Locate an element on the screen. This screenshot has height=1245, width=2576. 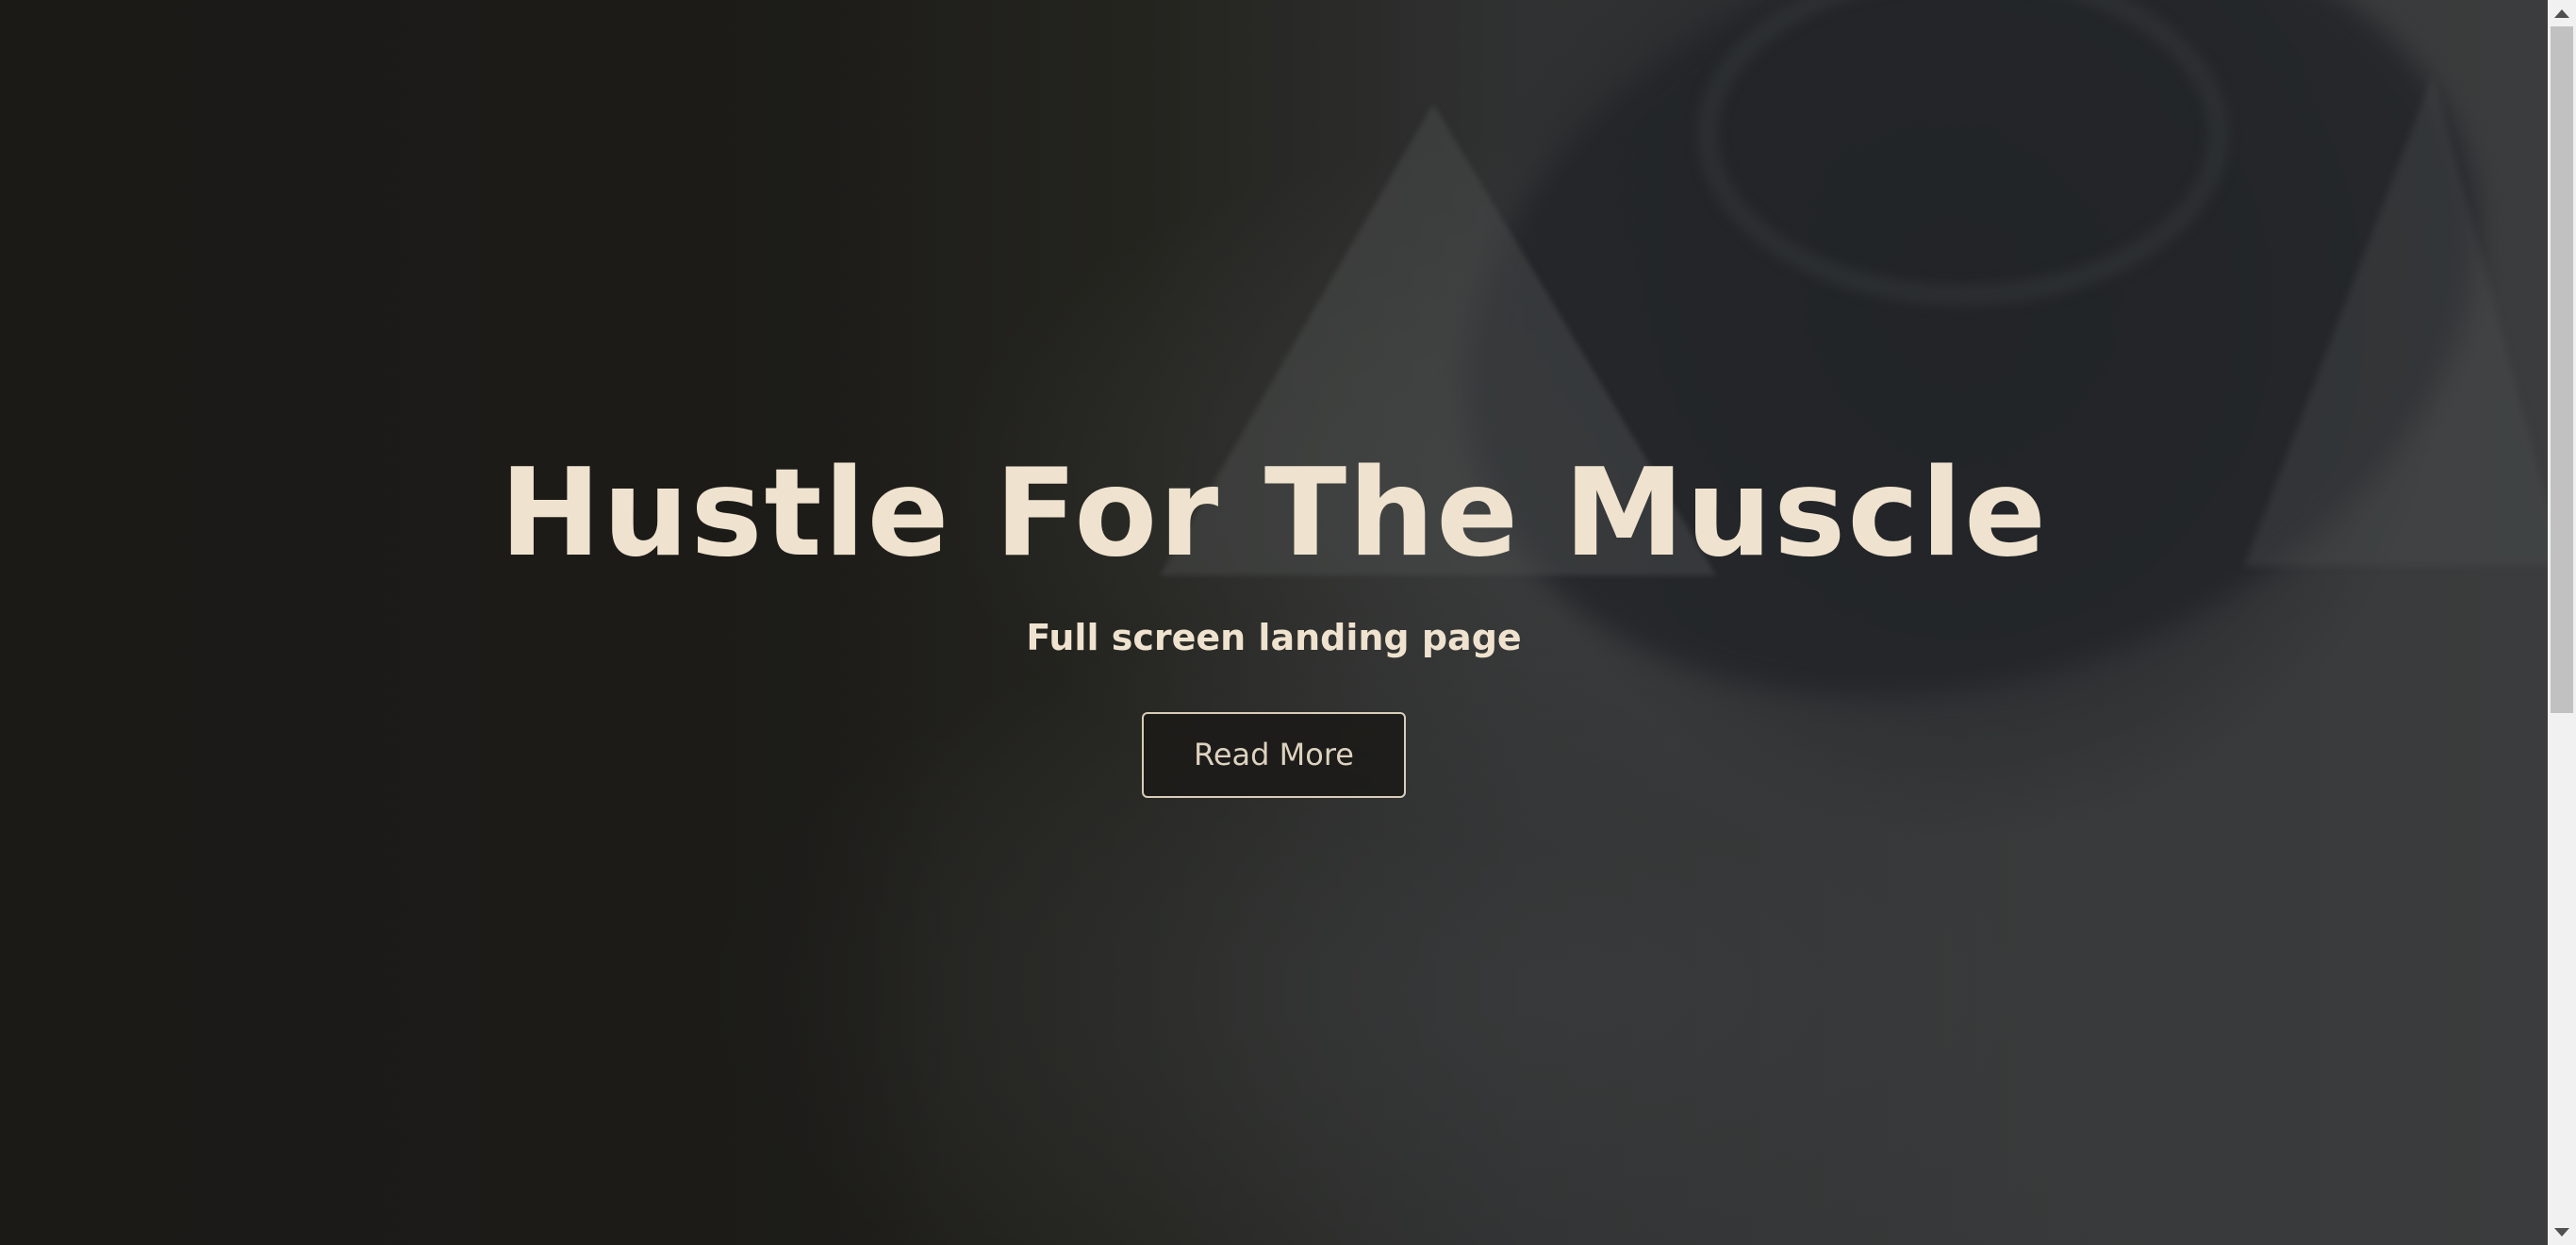
vertical-scrollbar is located at coordinates (2562, 622).